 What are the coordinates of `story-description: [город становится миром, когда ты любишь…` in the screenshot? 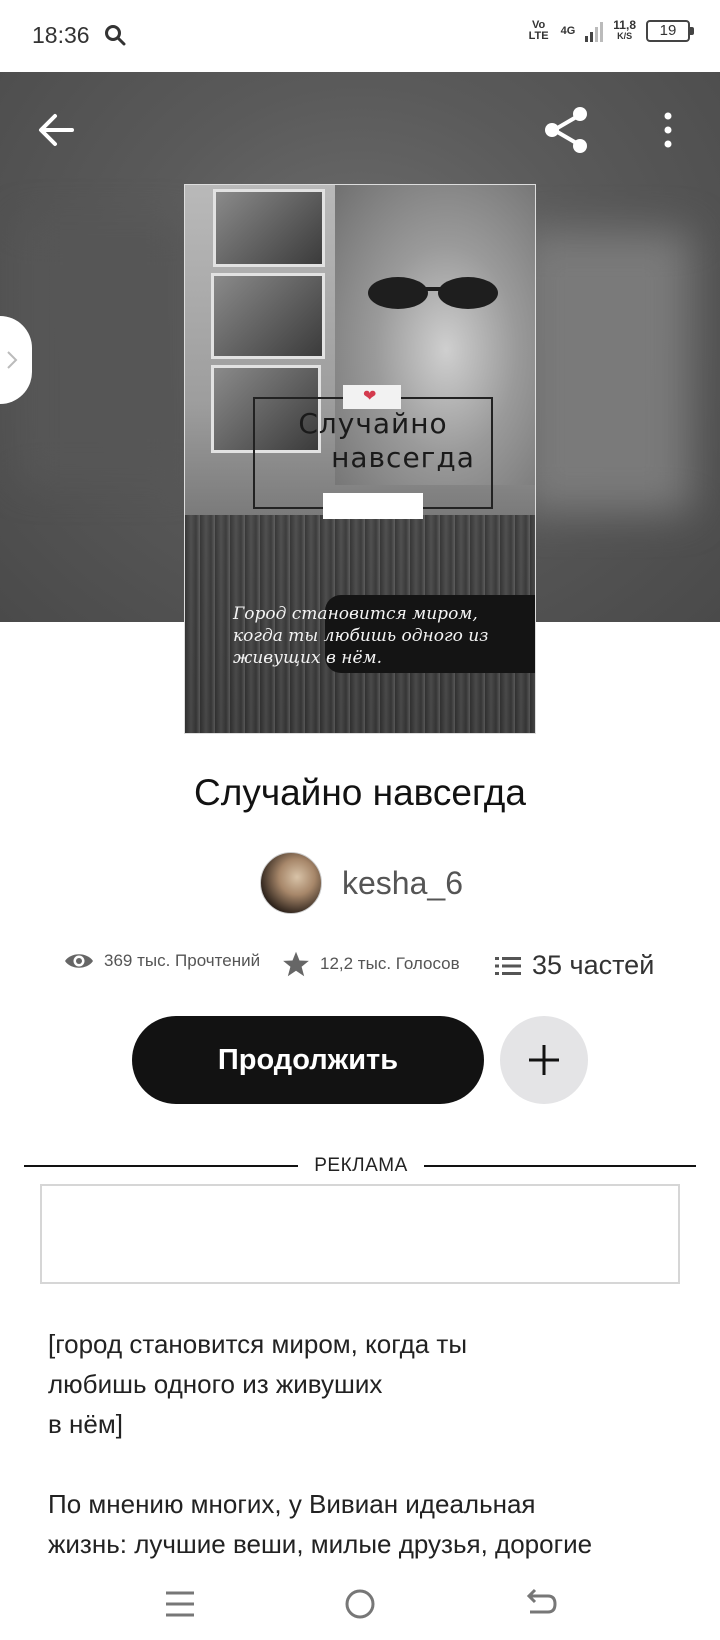 It's located at (320, 1444).